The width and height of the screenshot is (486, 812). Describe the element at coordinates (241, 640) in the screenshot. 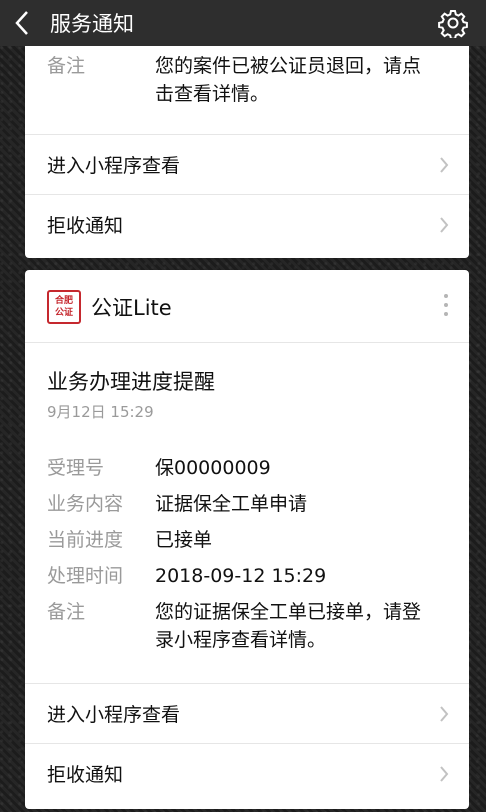

I see `remark-line-2: 录小程序查看详情。` at that location.